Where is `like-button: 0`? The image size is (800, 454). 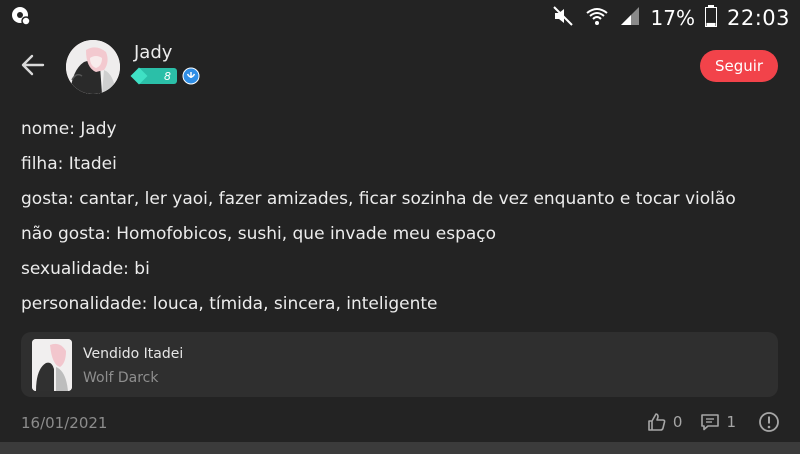 like-button: 0 is located at coordinates (665, 422).